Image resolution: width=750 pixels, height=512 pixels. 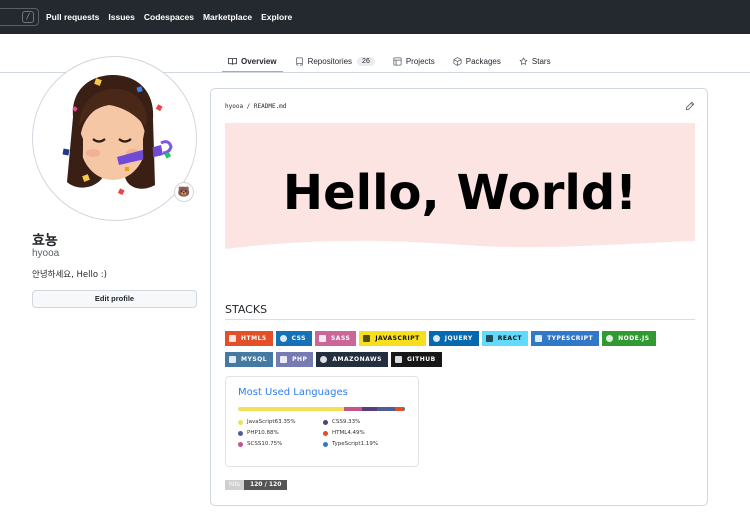 I want to click on profile-login: hyooa, so click(x=46, y=253).